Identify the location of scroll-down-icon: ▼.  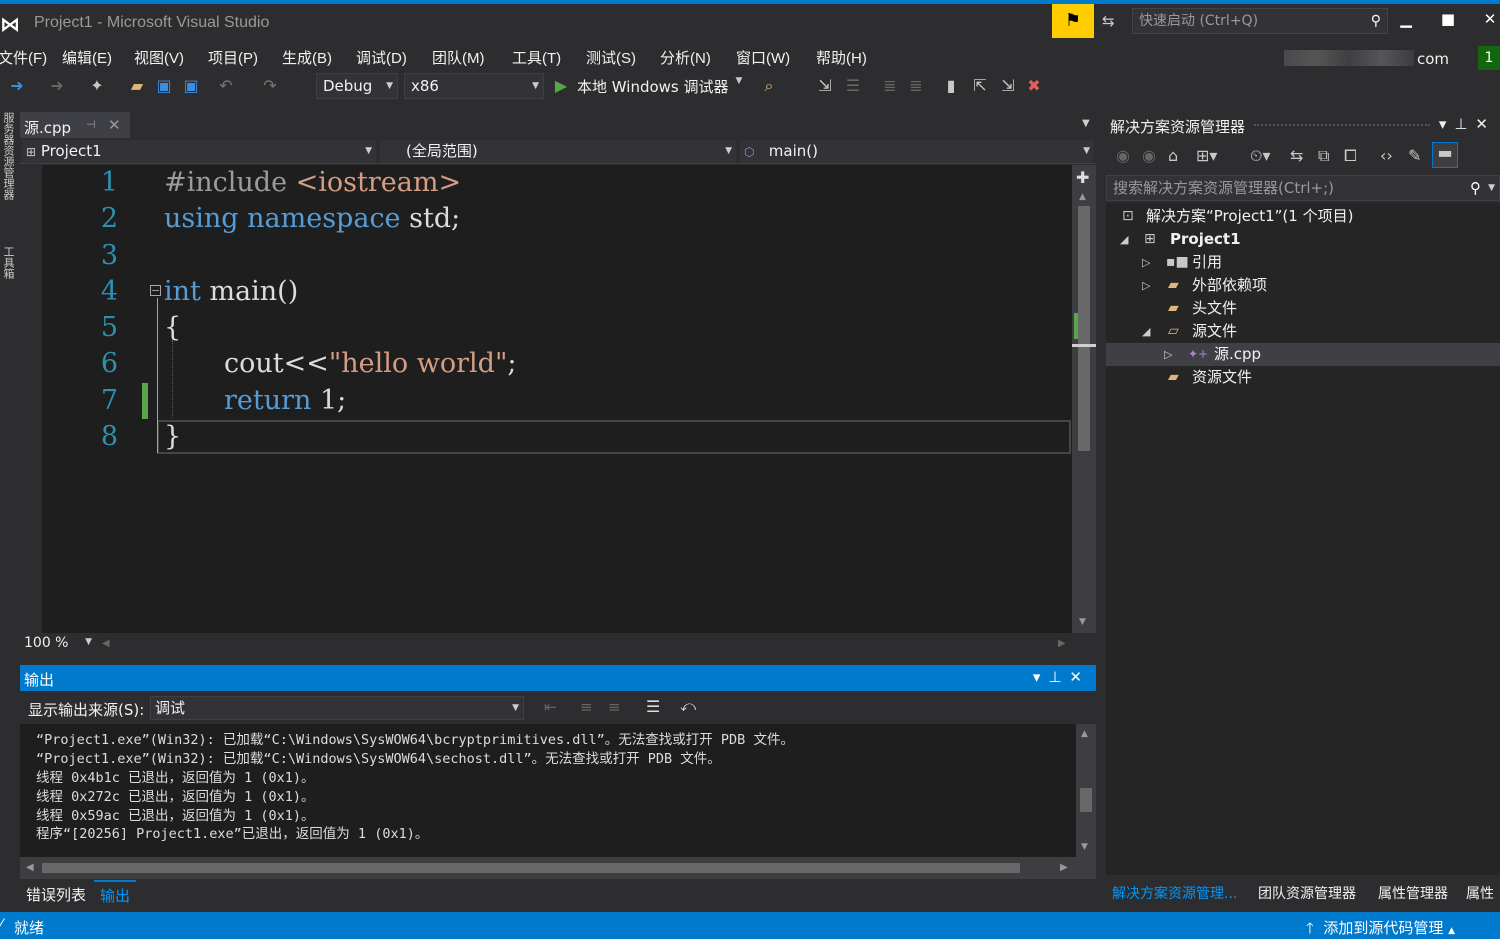
(1084, 847).